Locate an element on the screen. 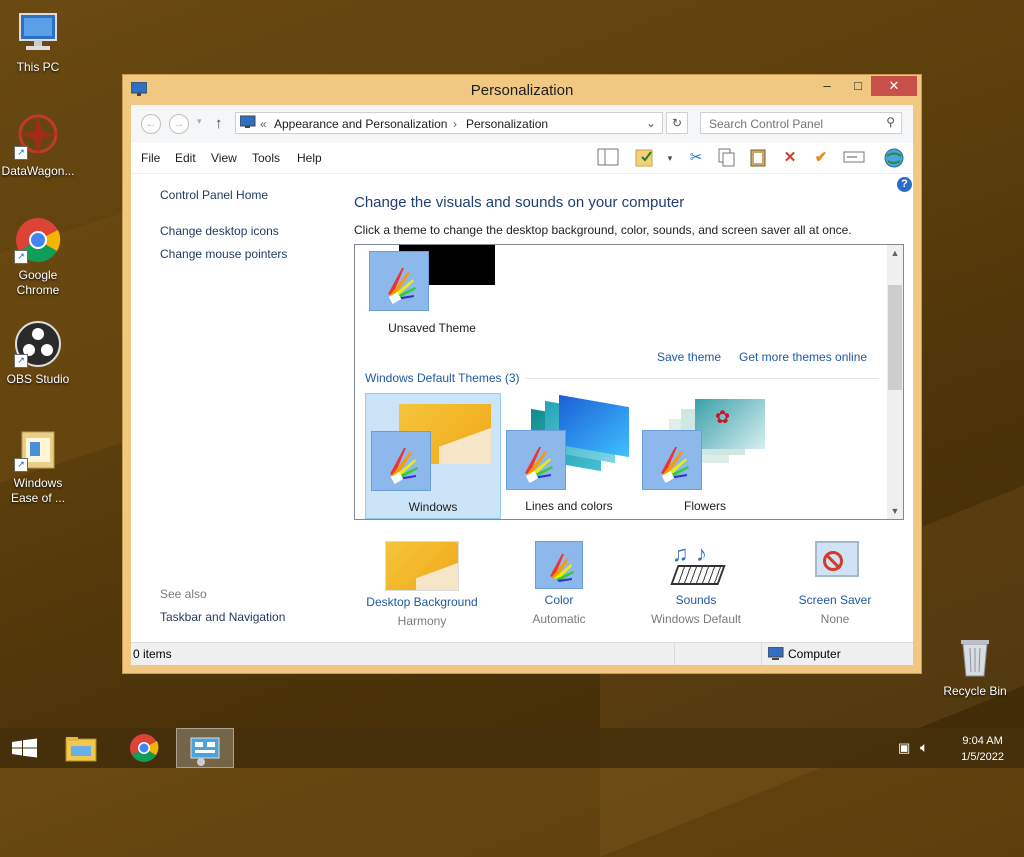  screen-saver-label: Screen Saver is located at coordinates (835, 600).